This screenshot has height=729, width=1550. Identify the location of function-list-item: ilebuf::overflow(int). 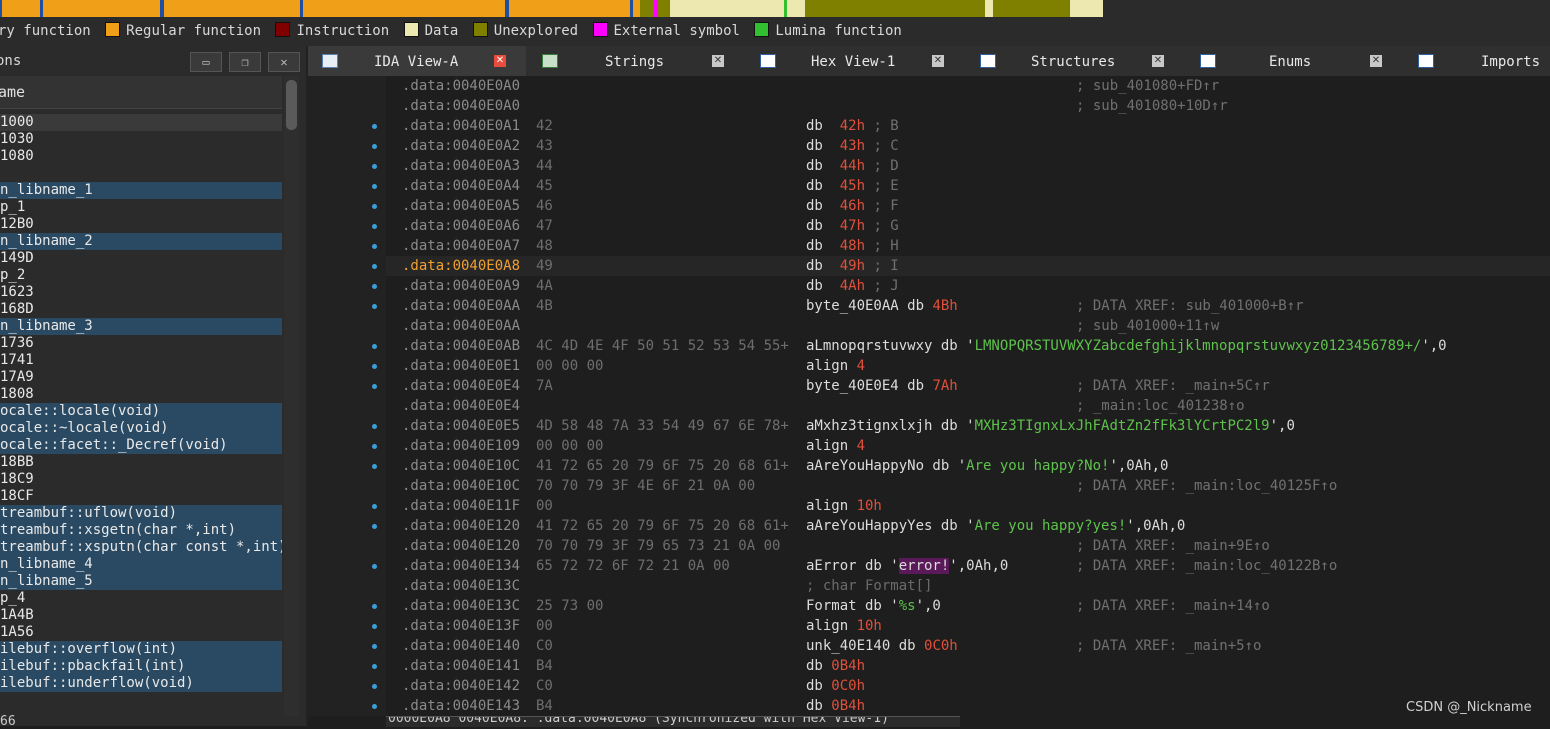
(141, 649).